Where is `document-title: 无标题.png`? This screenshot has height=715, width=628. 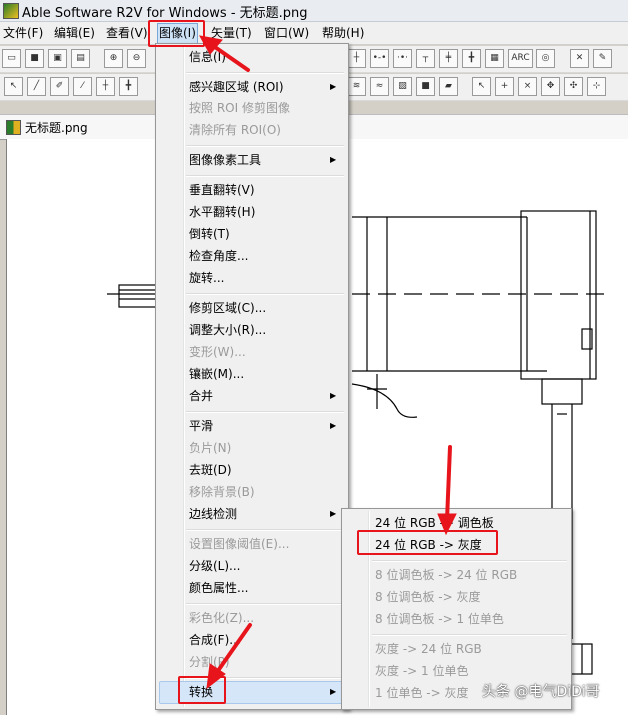 document-title: 无标题.png is located at coordinates (56, 128).